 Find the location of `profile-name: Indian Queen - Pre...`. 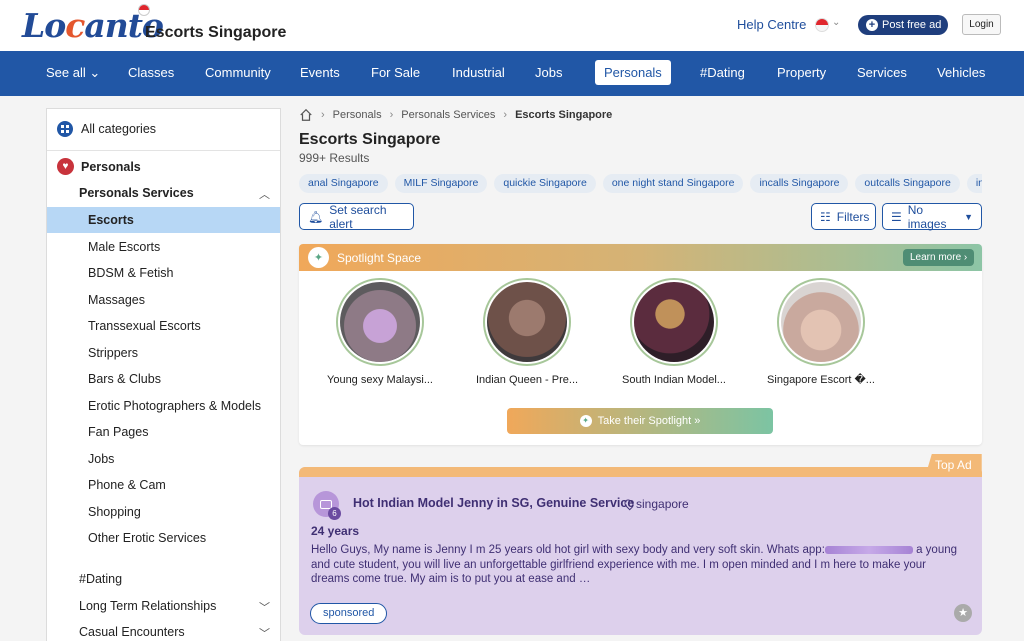

profile-name: Indian Queen - Pre... is located at coordinates (527, 380).